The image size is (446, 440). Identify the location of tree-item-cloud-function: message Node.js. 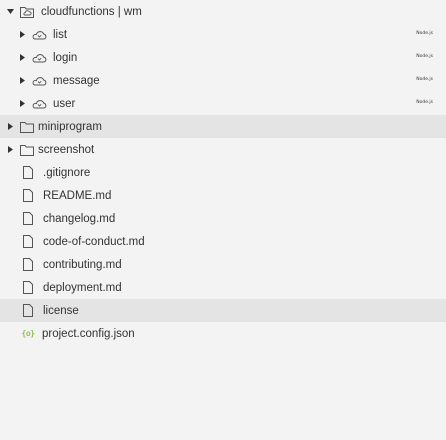
(223, 80).